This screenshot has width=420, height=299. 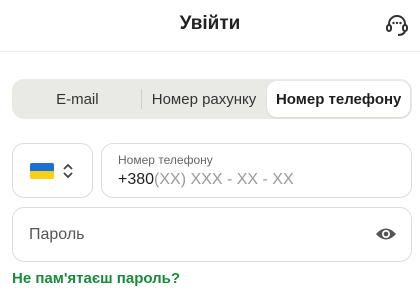 I want to click on password-placeholder: Пароль, so click(x=57, y=234).